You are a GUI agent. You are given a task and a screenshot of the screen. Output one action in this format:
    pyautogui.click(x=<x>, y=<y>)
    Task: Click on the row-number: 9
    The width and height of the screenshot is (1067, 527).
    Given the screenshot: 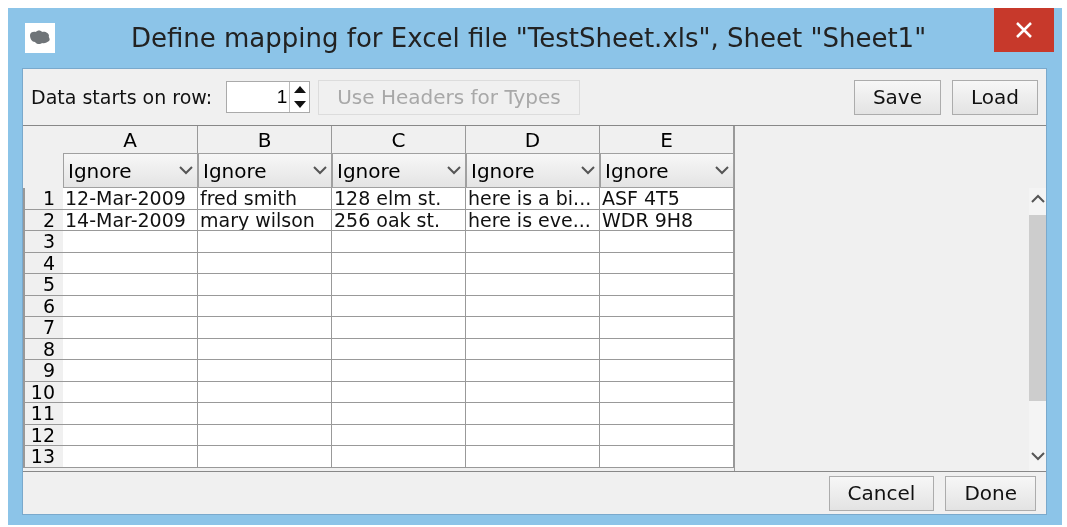 What is the action you would take?
    pyautogui.click(x=43, y=371)
    